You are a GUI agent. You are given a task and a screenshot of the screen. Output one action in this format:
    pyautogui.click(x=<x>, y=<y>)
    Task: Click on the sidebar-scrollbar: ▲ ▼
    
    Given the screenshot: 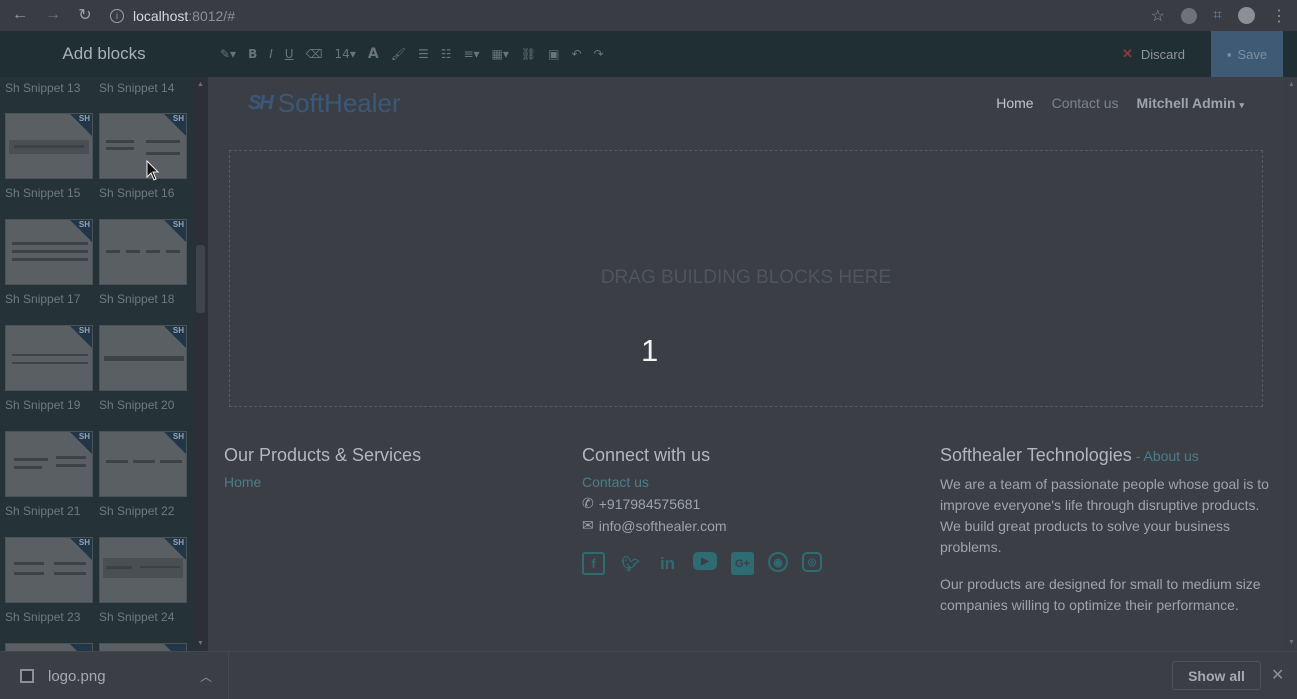 What is the action you would take?
    pyautogui.click(x=200, y=364)
    